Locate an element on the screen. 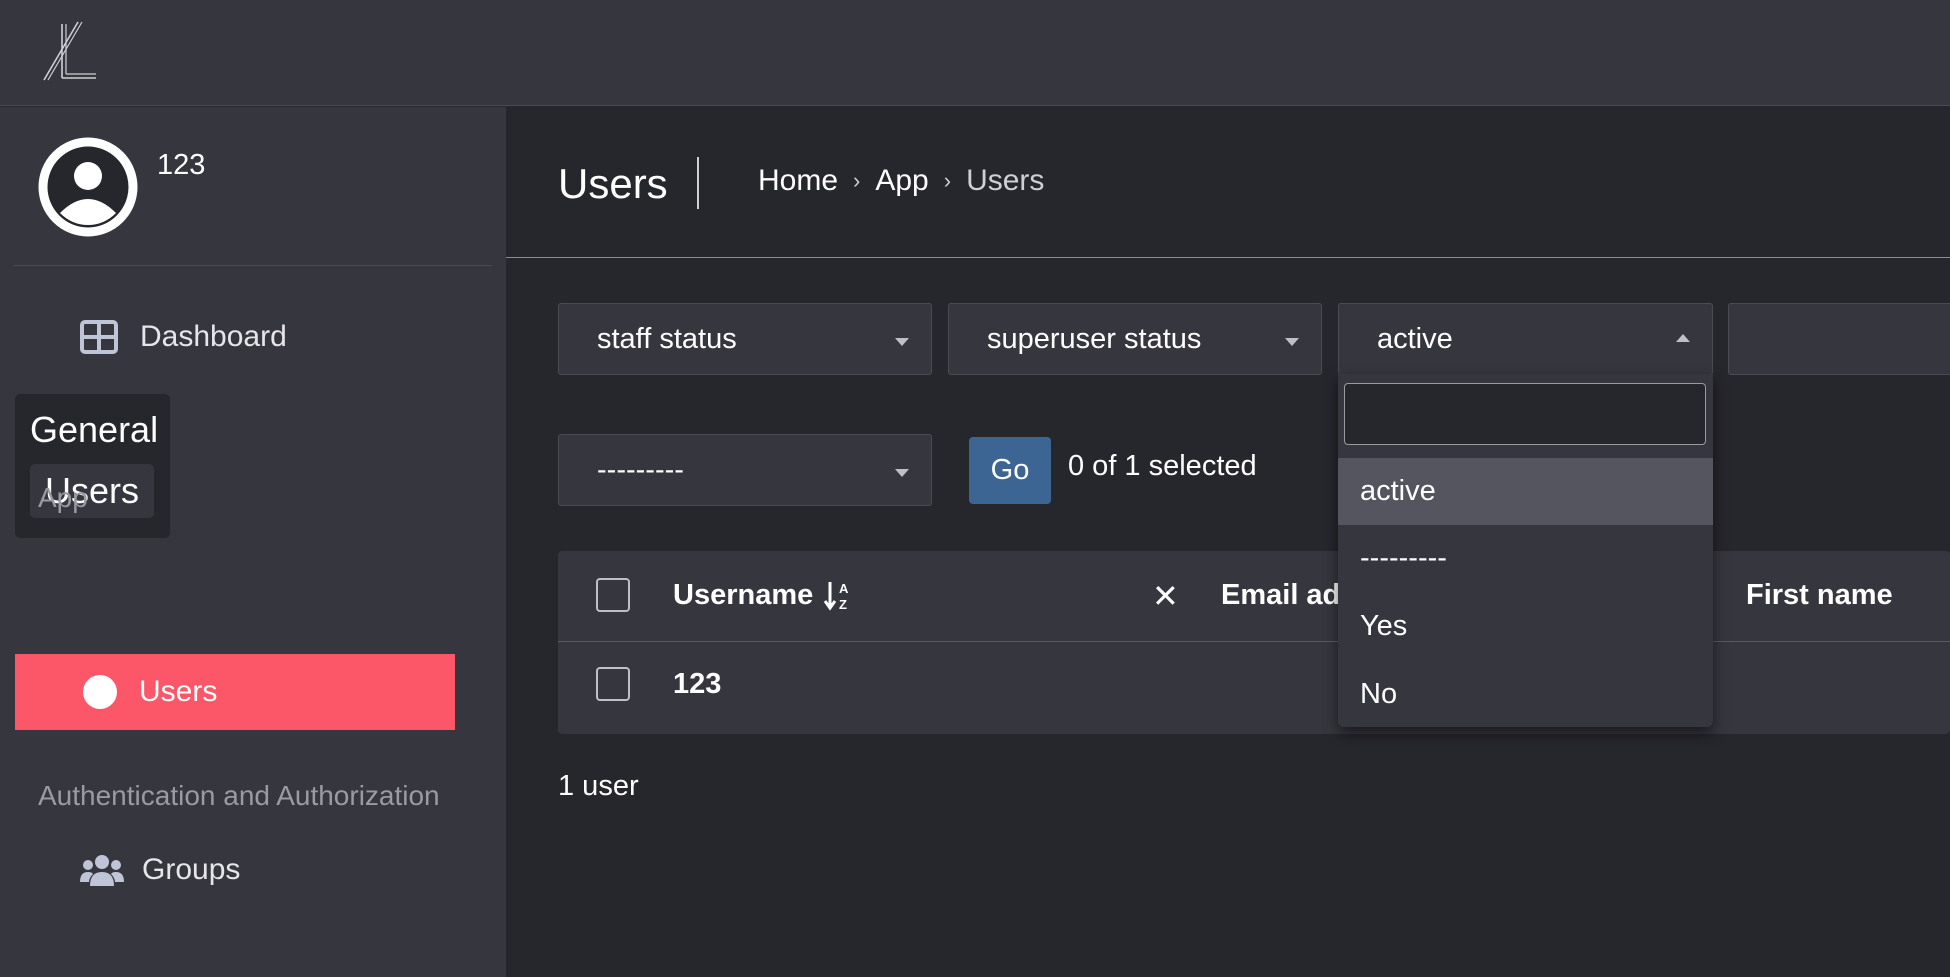 The height and width of the screenshot is (977, 1950). go-button: Go is located at coordinates (1010, 470).